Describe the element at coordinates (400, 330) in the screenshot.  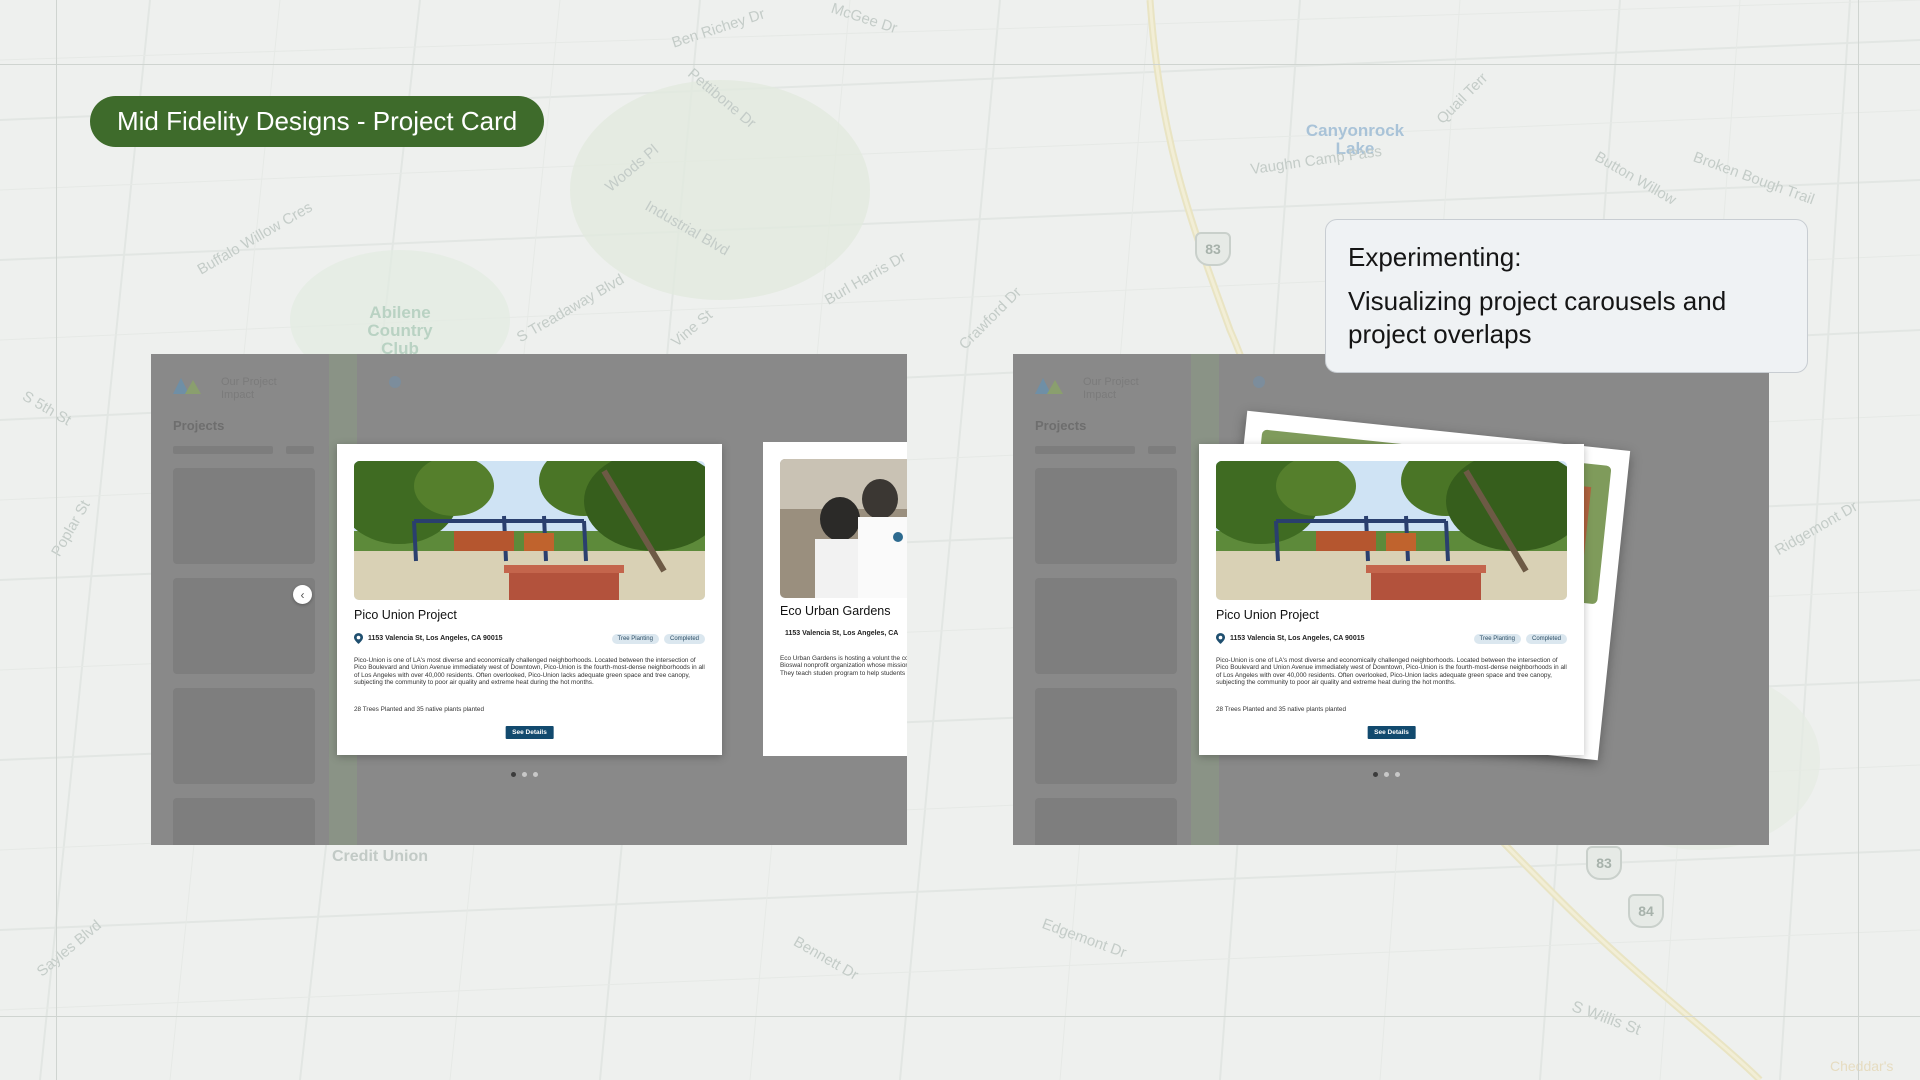
I see `map-park-label: Abilene Country Club` at that location.